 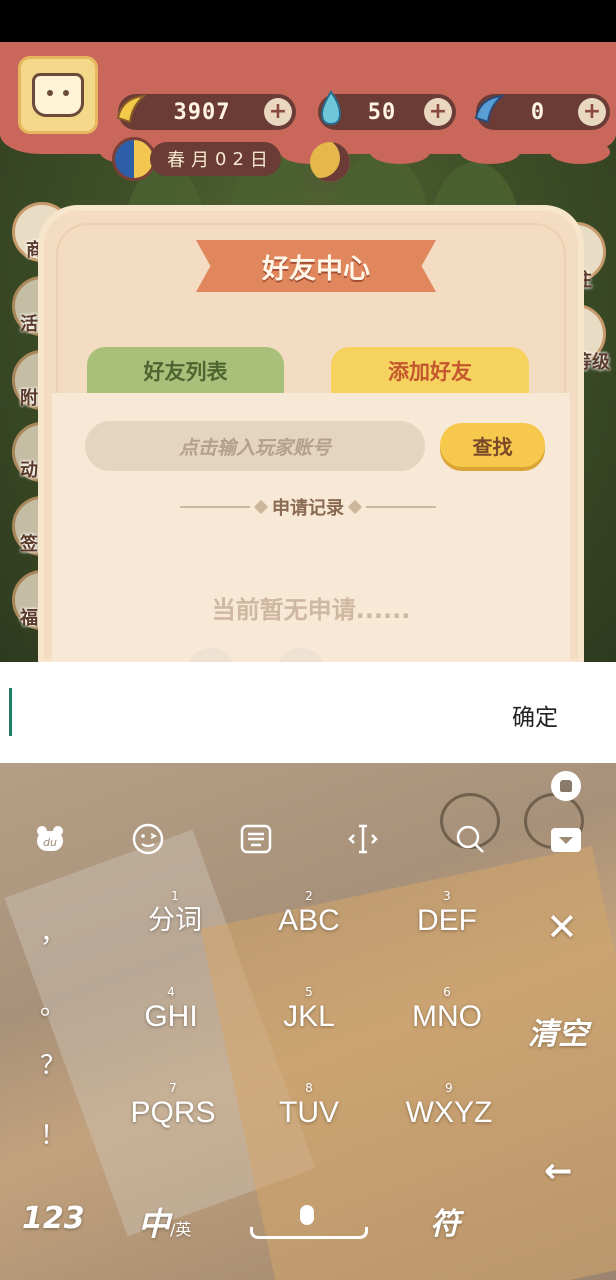 I want to click on dialog-title-ribbon: 好友中心, so click(x=316, y=266).